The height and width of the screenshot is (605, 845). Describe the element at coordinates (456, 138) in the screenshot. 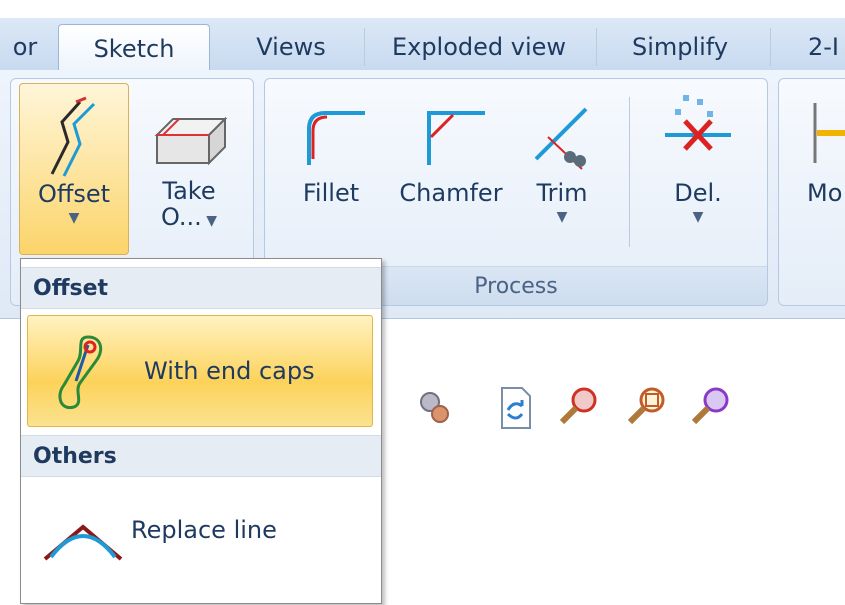

I see `chamfer-icon` at that location.